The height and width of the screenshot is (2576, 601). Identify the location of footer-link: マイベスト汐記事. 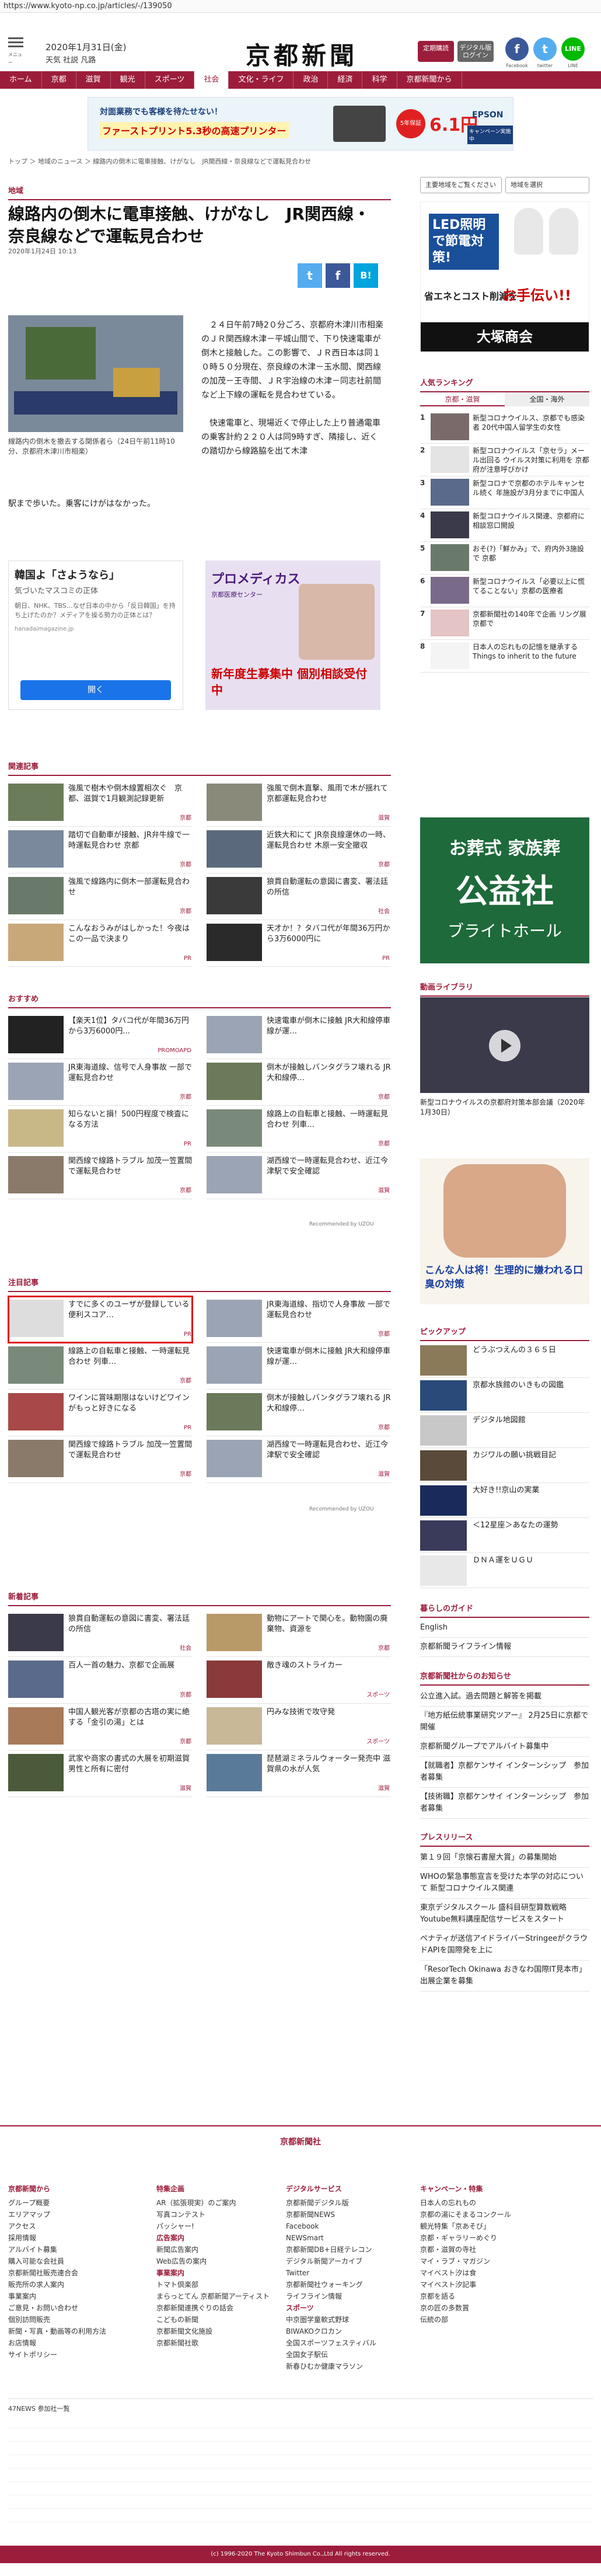
(504, 2284).